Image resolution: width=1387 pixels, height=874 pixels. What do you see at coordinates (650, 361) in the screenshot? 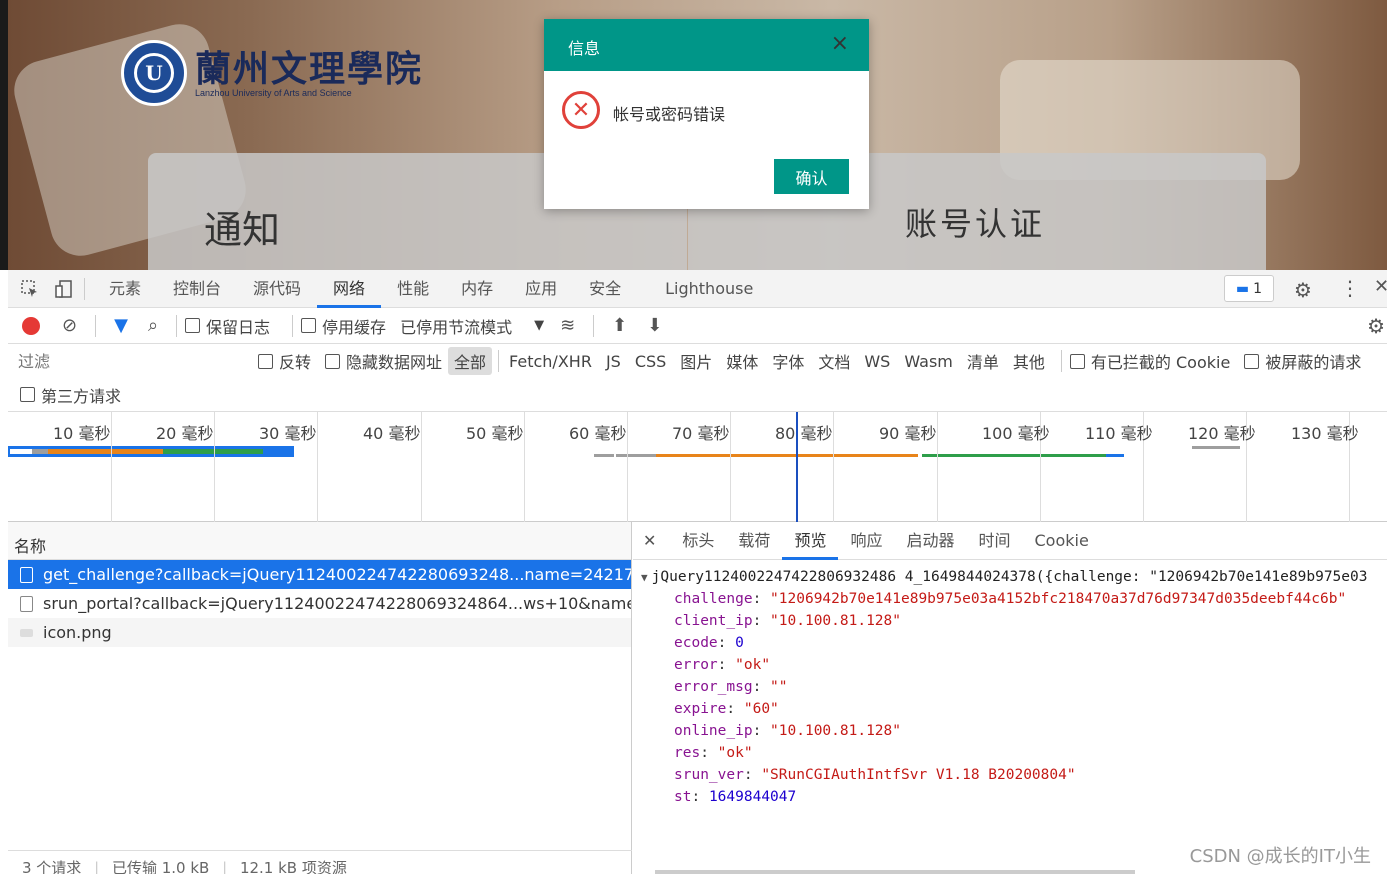
I see `filter-type-css: CSS` at bounding box center [650, 361].